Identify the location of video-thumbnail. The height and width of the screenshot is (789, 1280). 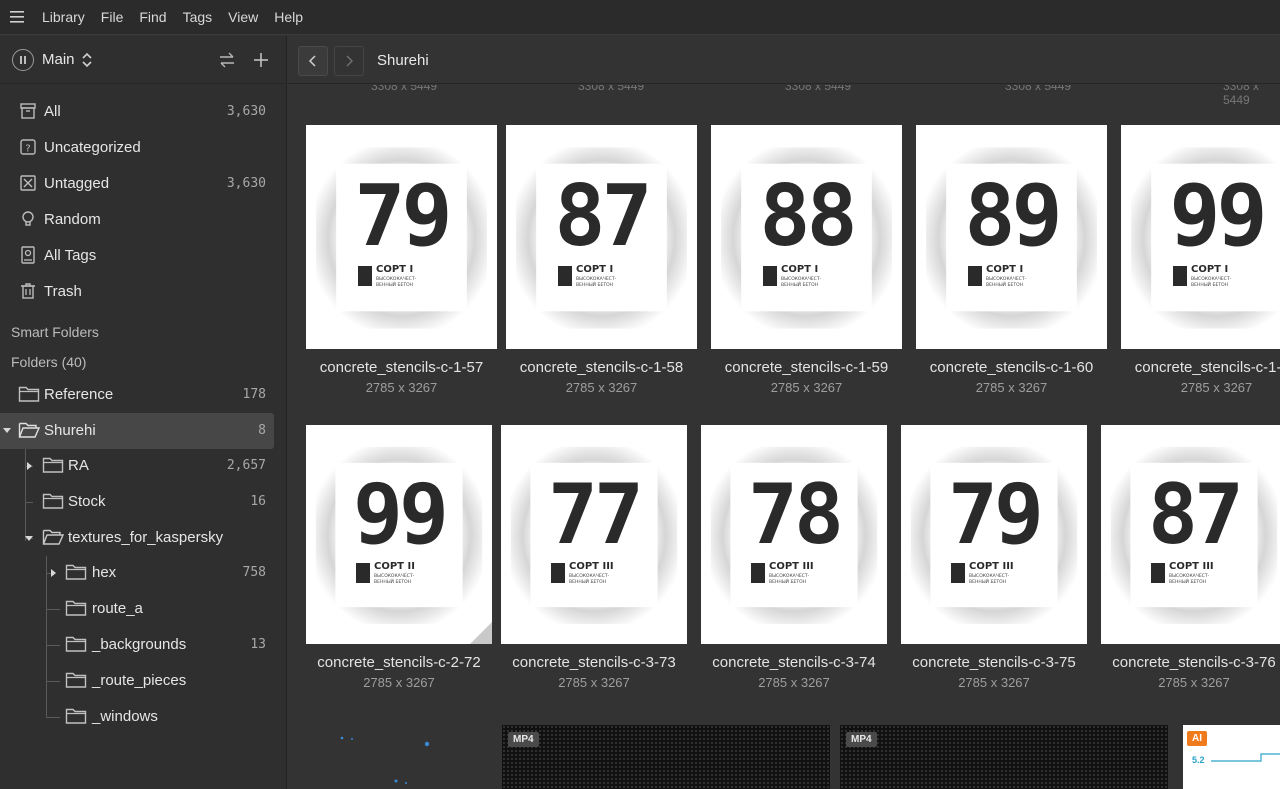
(1004, 757).